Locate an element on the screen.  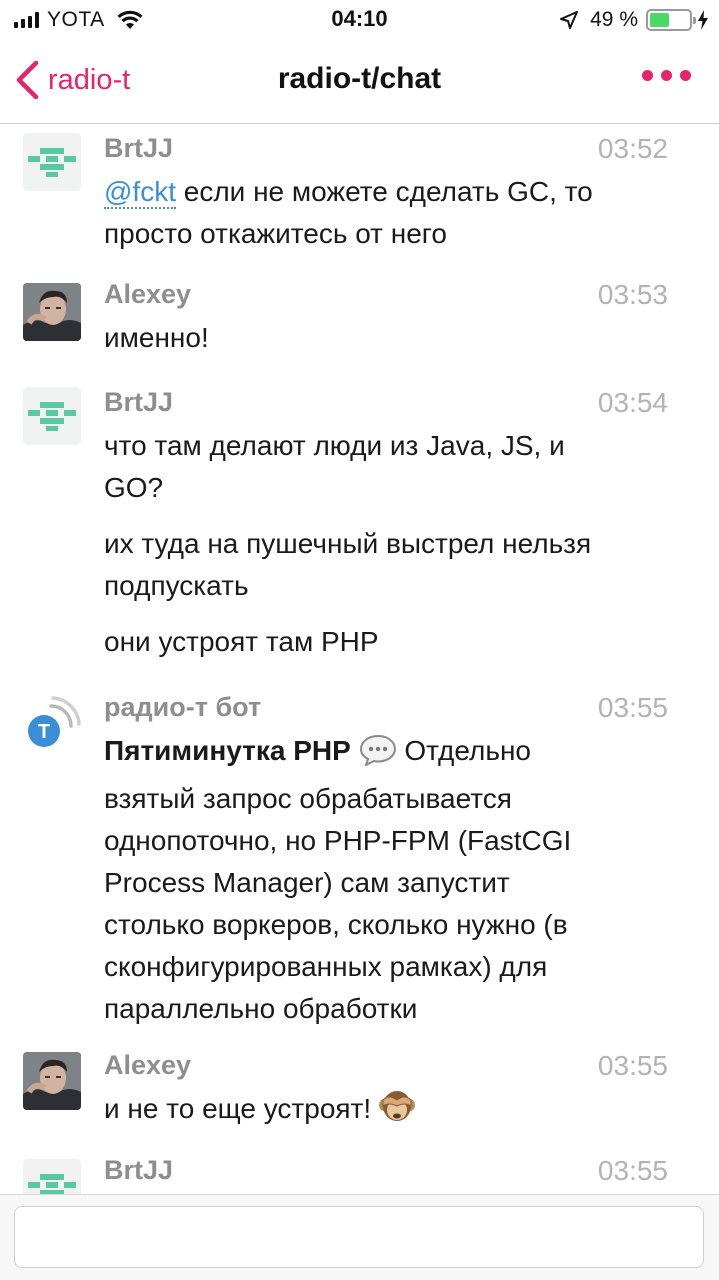
message-line: они устроят там PHP is located at coordinates (241, 641).